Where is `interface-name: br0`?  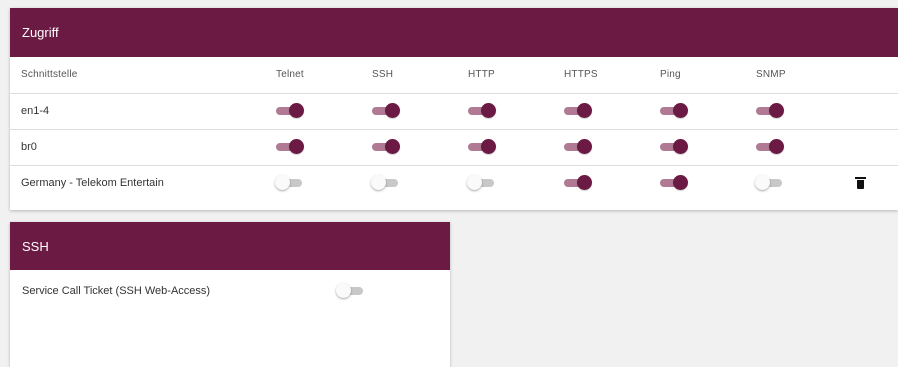
interface-name: br0 is located at coordinates (143, 146).